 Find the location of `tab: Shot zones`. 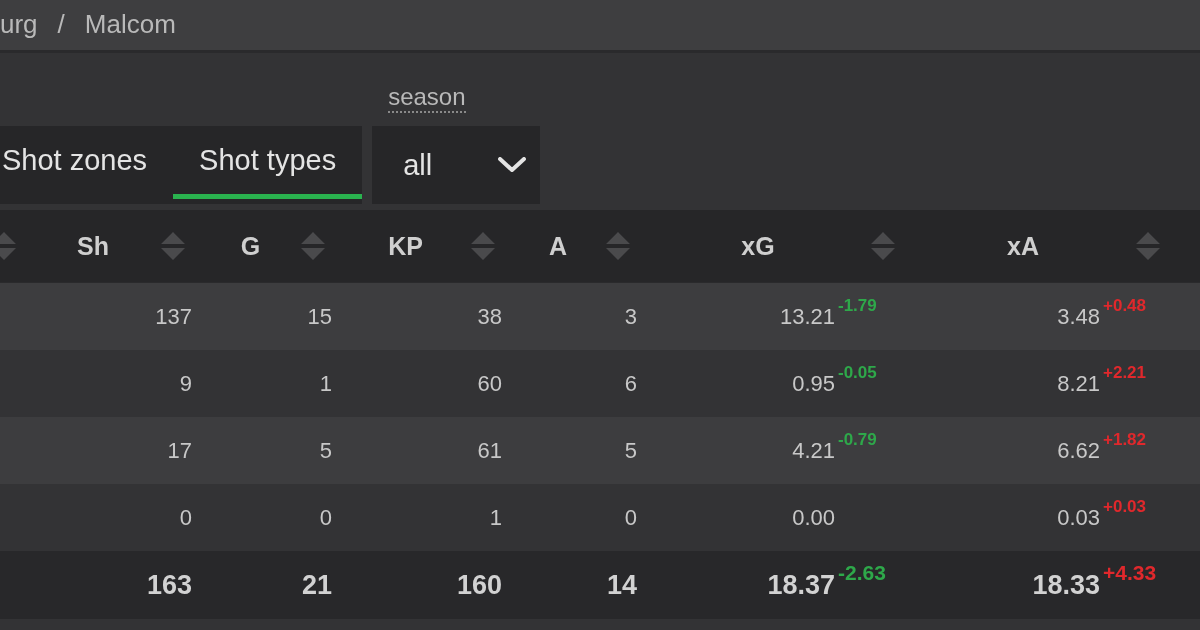

tab: Shot zones is located at coordinates (87, 162).